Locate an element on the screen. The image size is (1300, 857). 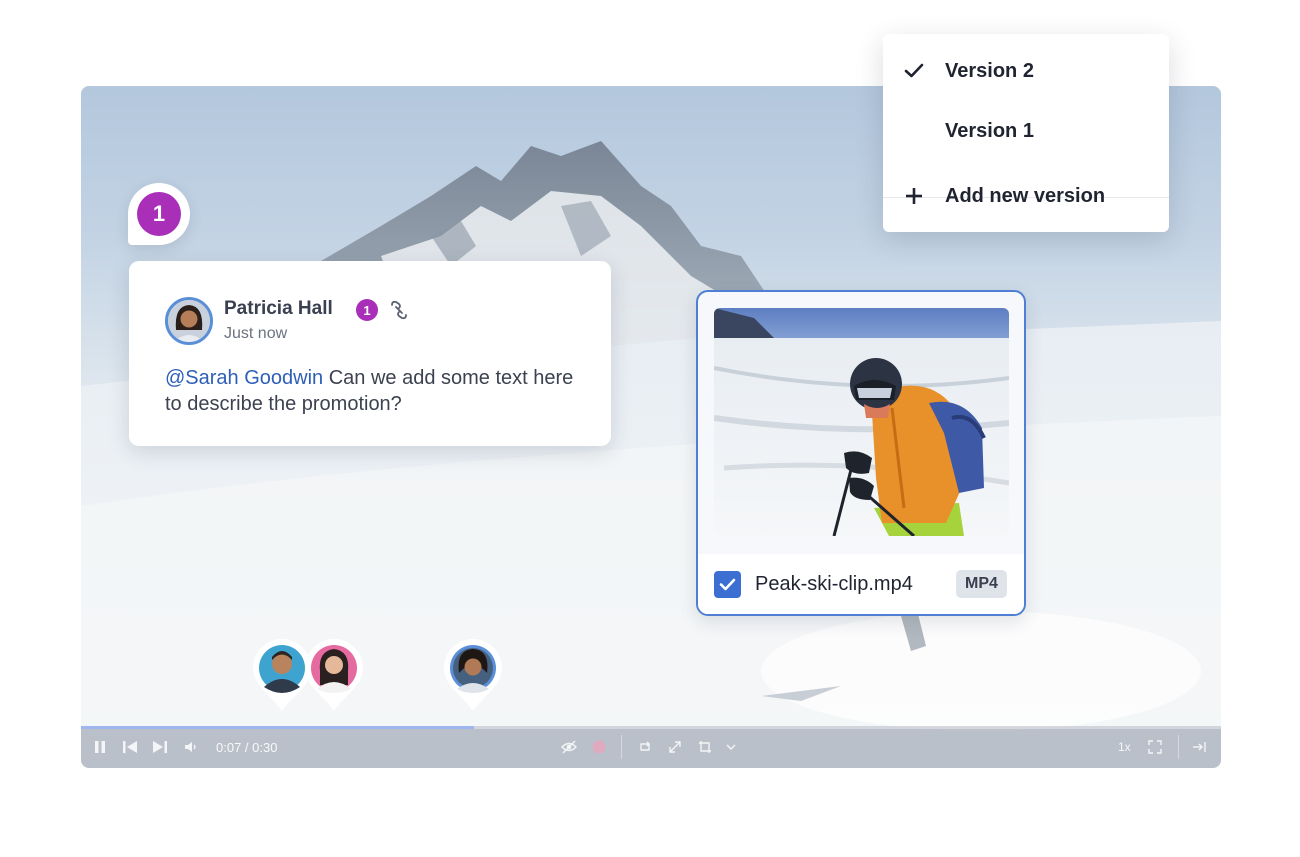
asset-card: Peak-ski-clip.mp4 MP4 is located at coordinates (861, 453).